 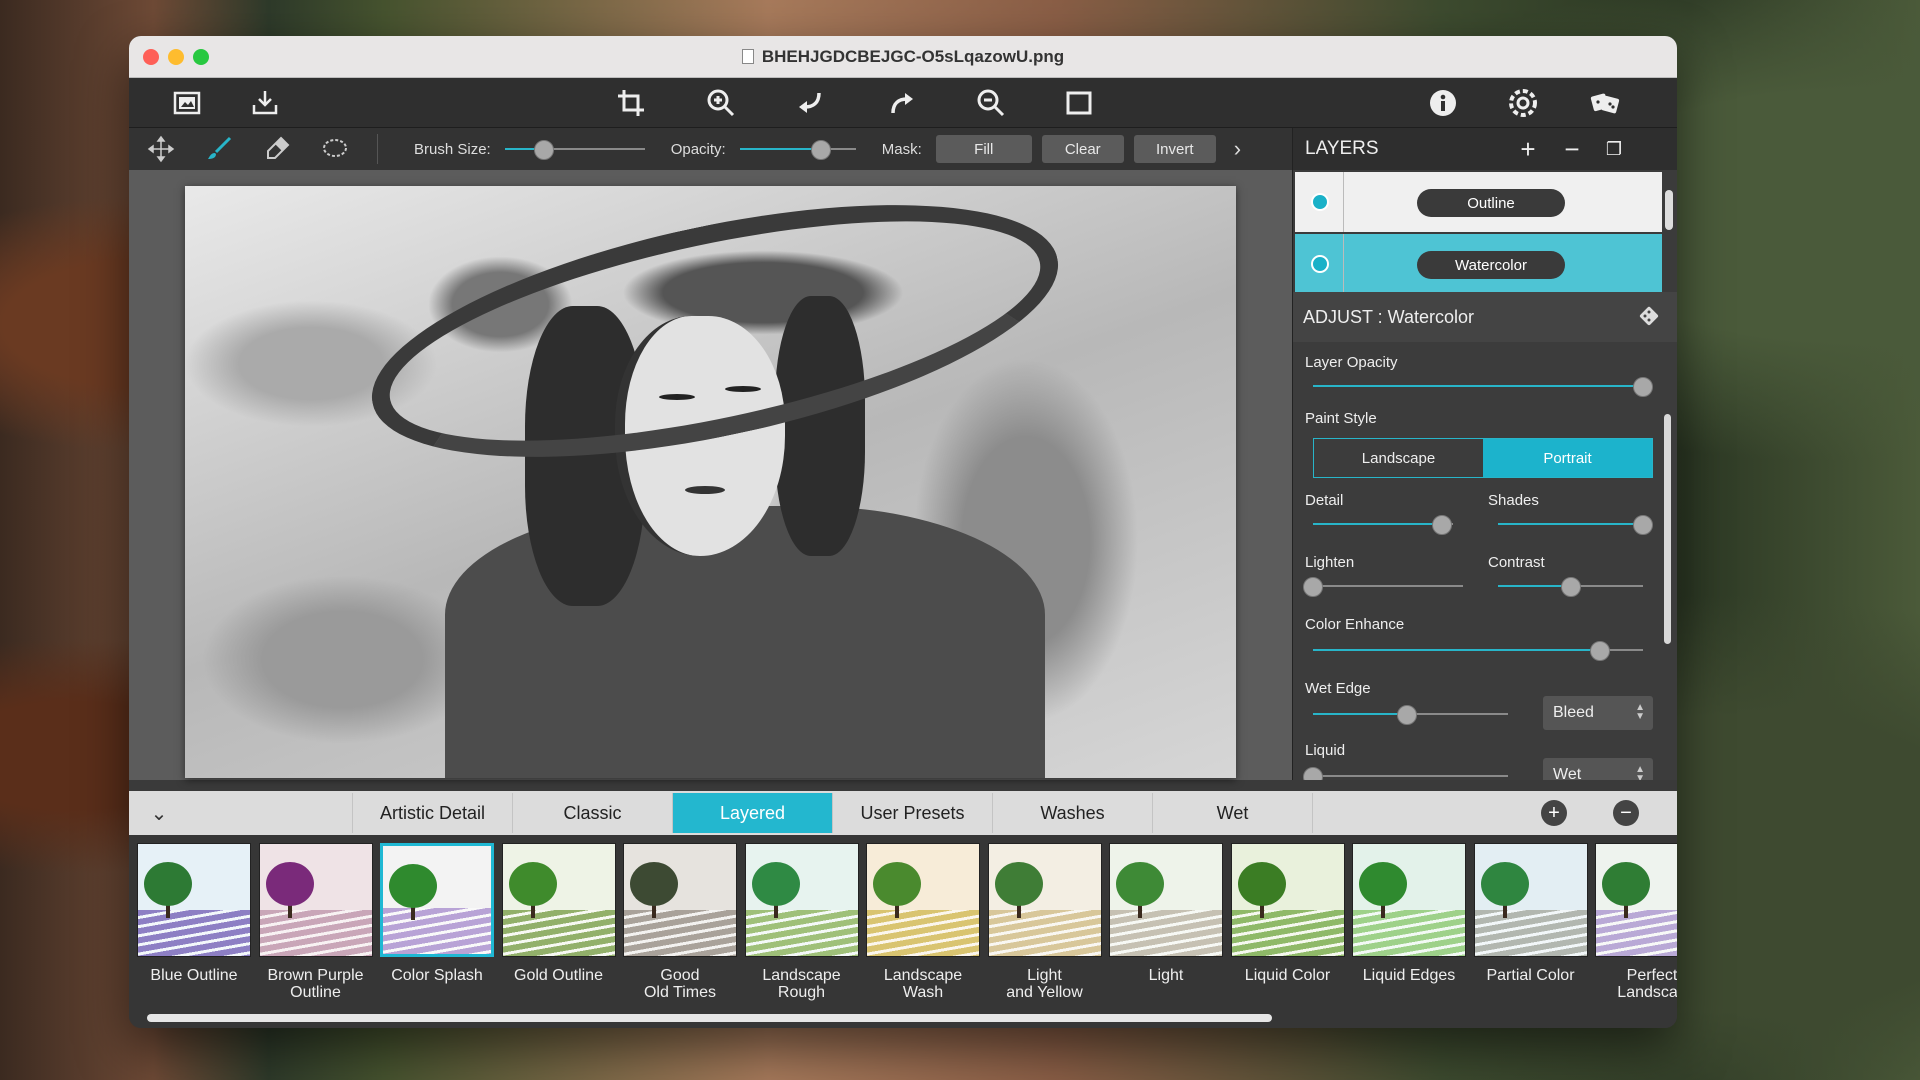 I want to click on preset-item: Blue Outline, so click(x=194, y=913).